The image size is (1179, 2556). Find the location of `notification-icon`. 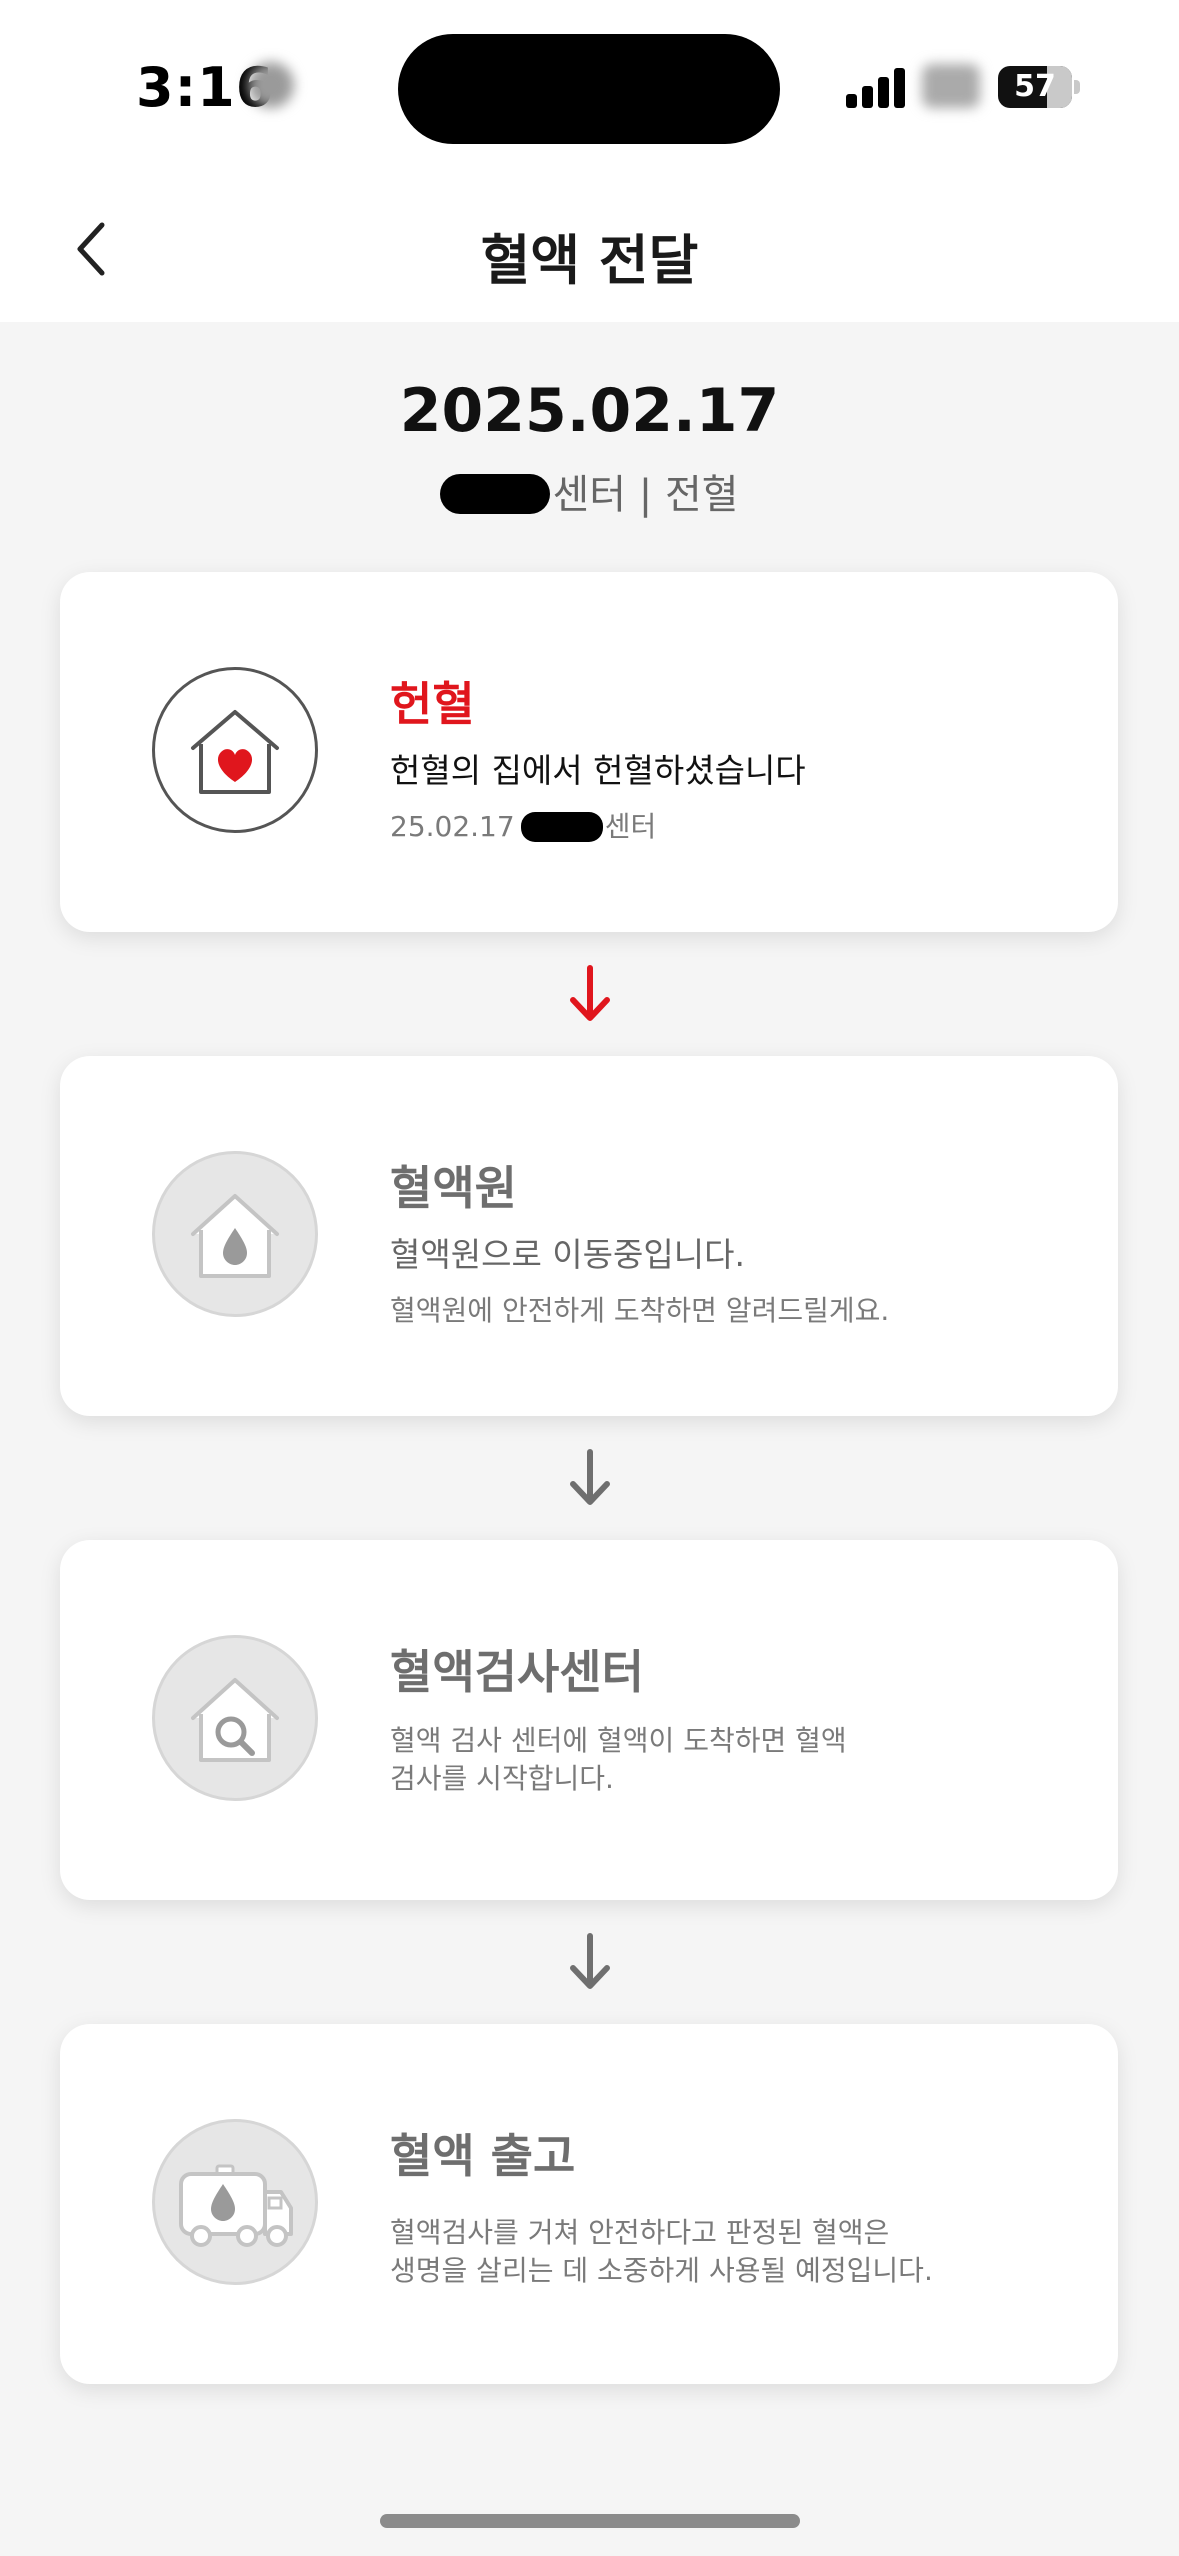

notification-icon is located at coordinates (271, 85).